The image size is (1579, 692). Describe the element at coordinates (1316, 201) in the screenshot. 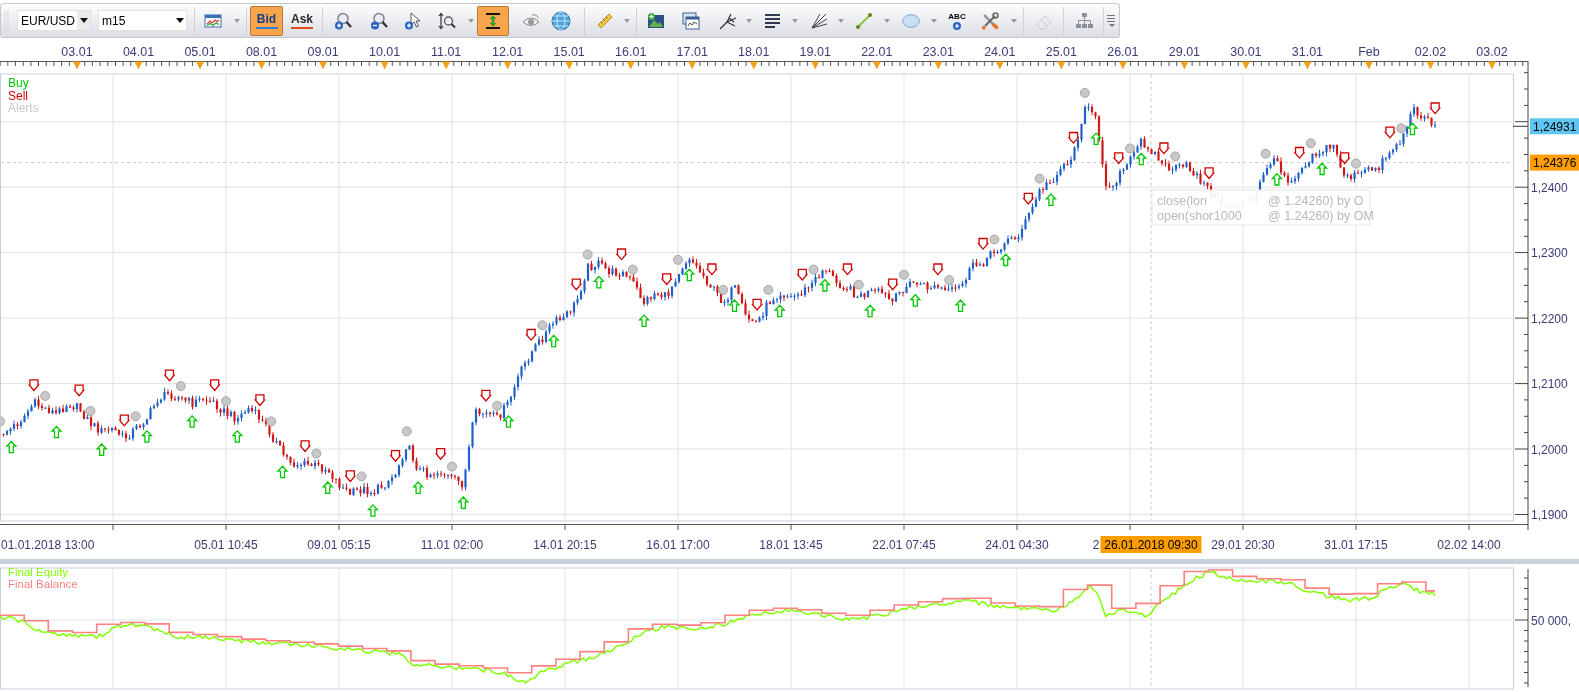

I see `tooltip-text: @ 1.24260) by O` at that location.